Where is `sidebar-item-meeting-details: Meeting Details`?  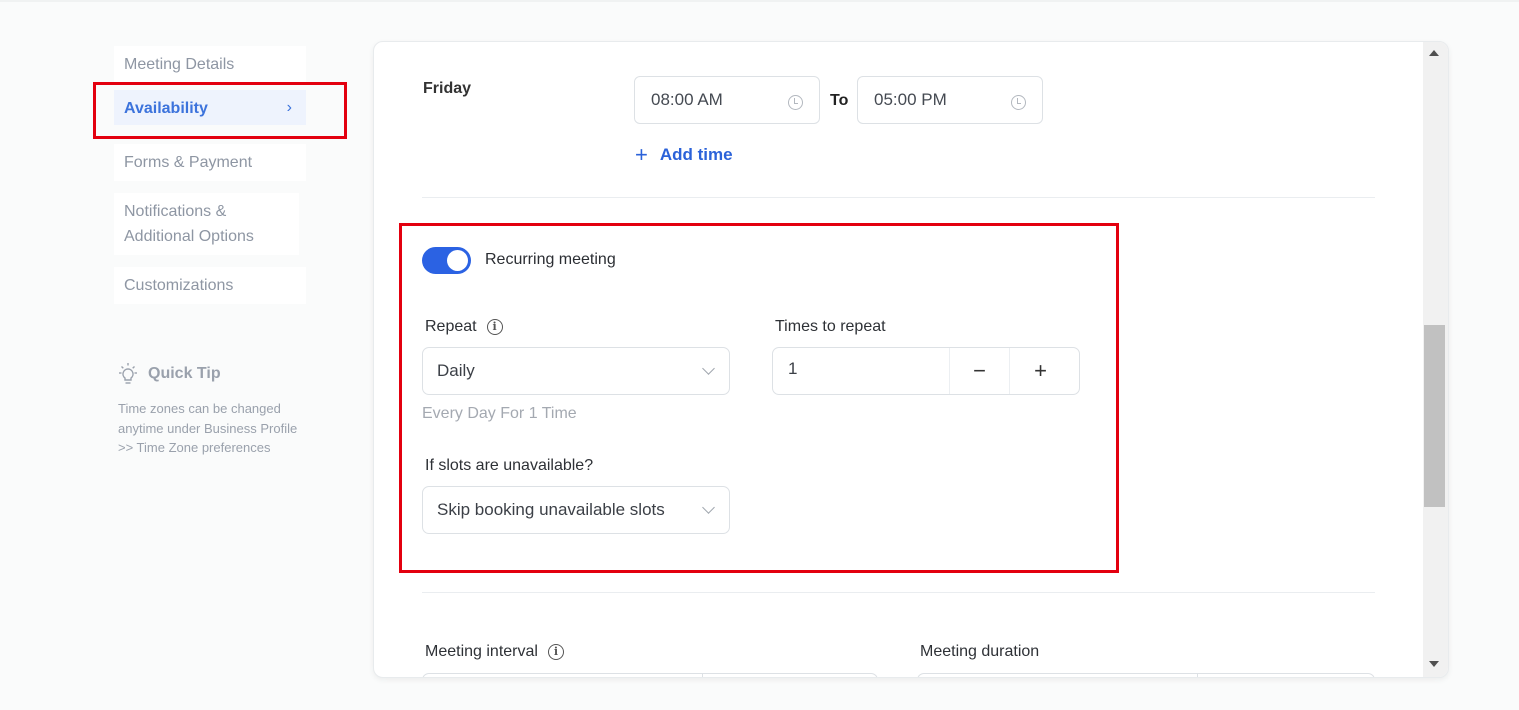 sidebar-item-meeting-details: Meeting Details is located at coordinates (210, 64).